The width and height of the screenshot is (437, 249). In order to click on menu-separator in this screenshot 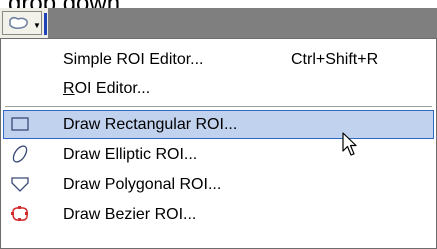, I will do `click(218, 106)`.